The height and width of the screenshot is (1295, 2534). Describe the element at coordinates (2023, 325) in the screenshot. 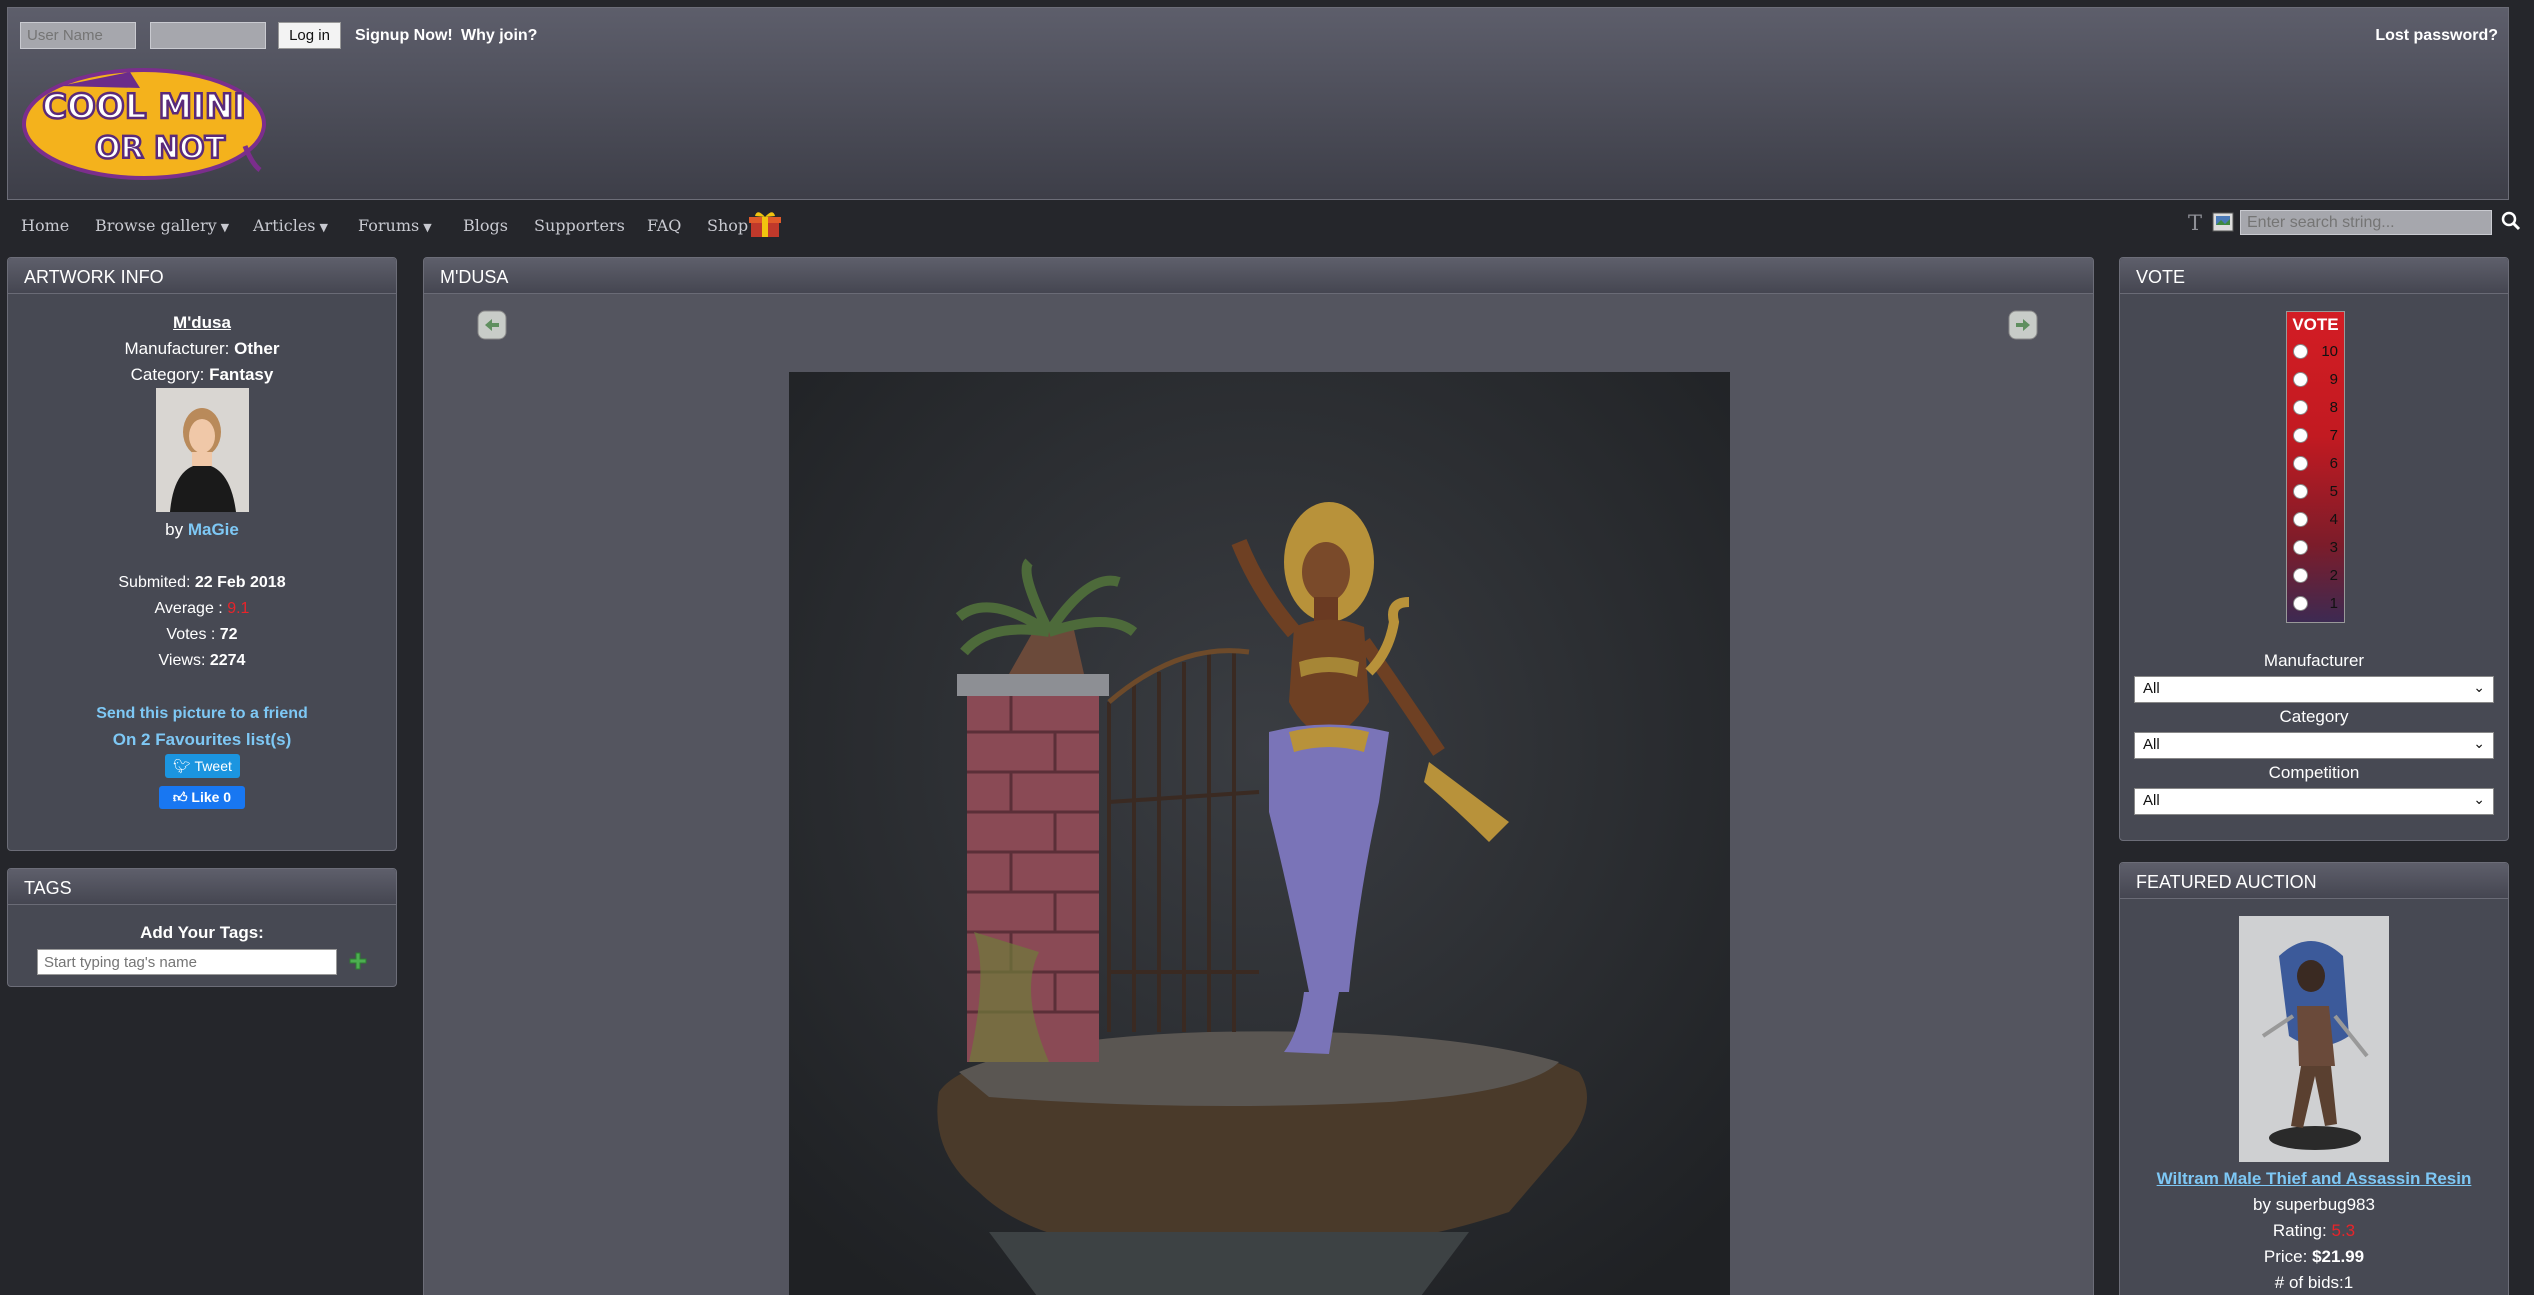

I see `next-arrow-icon` at that location.